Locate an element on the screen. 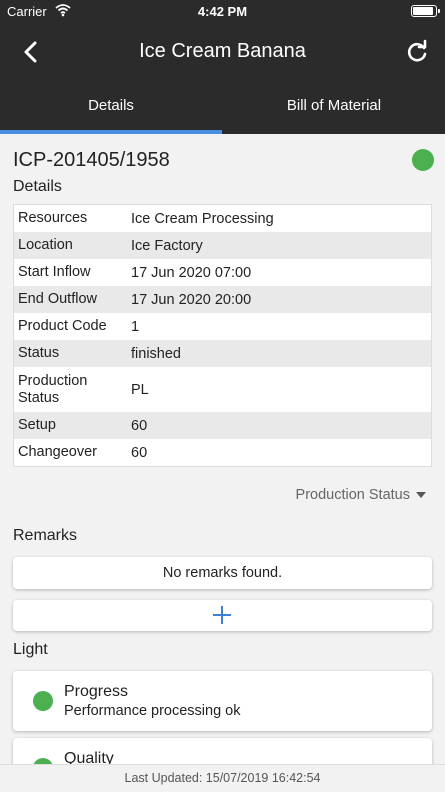 The height and width of the screenshot is (792, 445). row-key: Start Inflow is located at coordinates (54, 272).